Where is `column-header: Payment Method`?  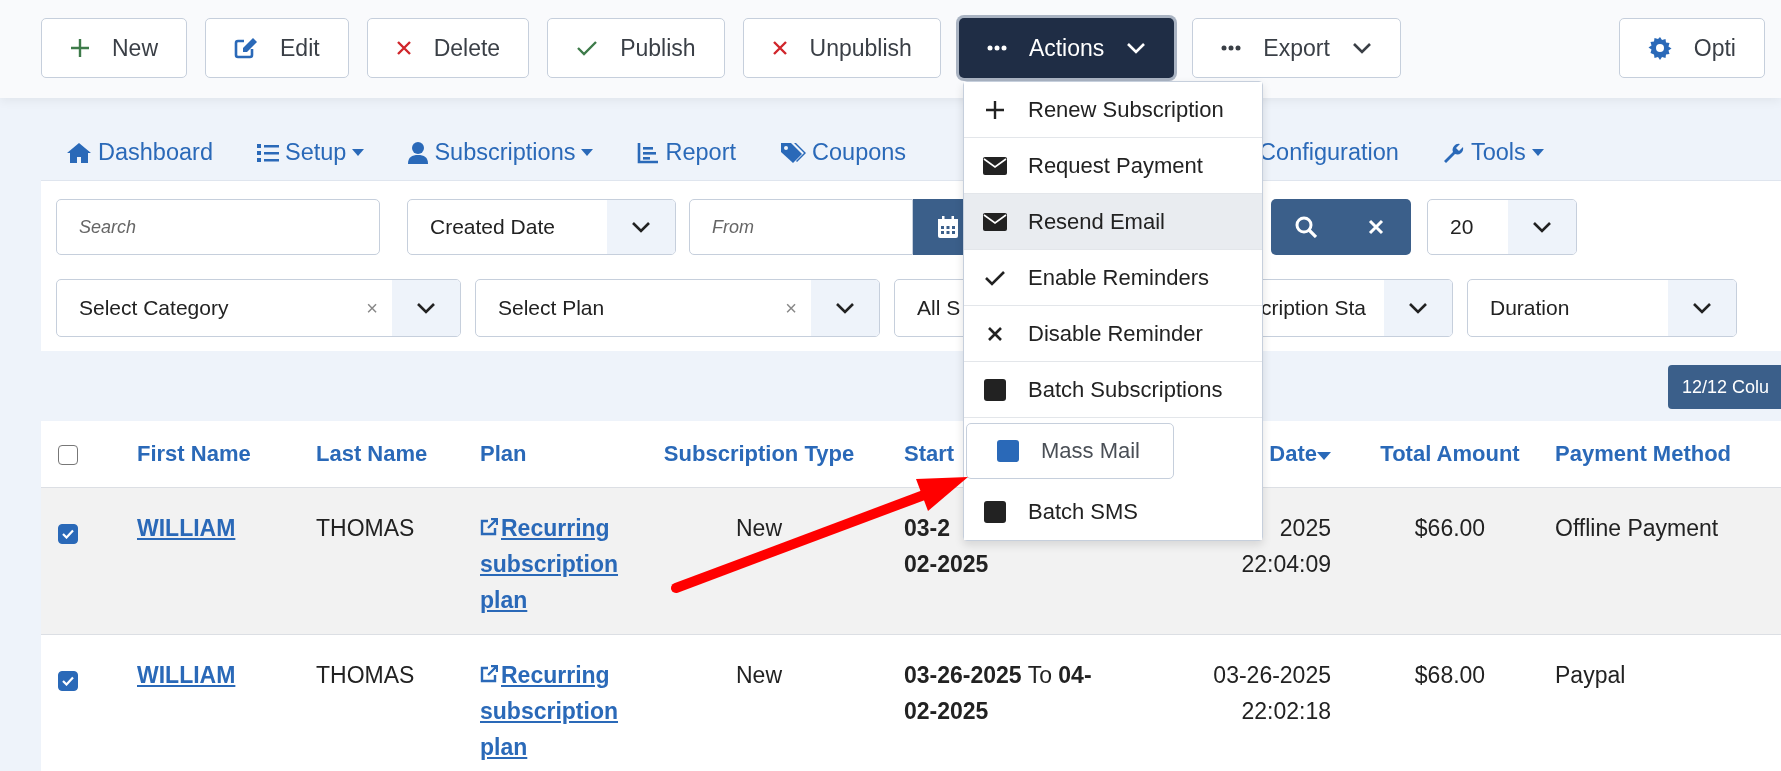
column-header: Payment Method is located at coordinates (1643, 453).